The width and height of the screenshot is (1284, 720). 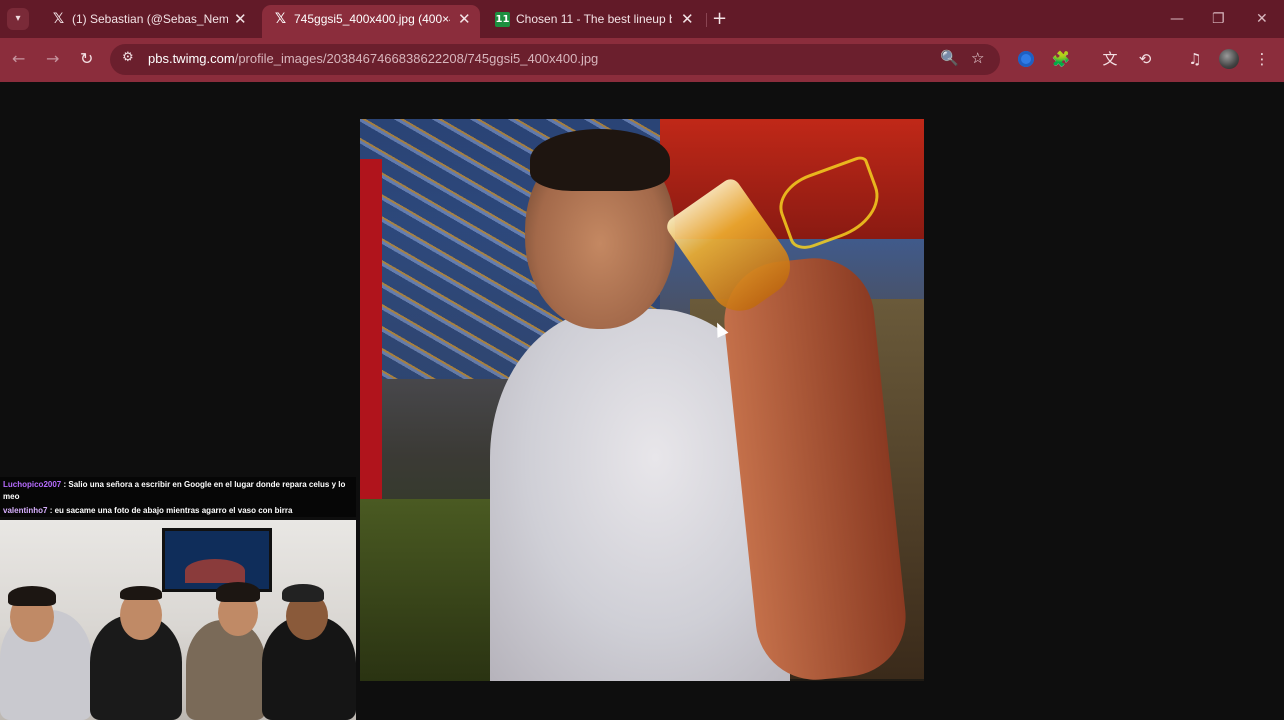 I want to click on media-control-icon: ♫, so click(x=1195, y=59).